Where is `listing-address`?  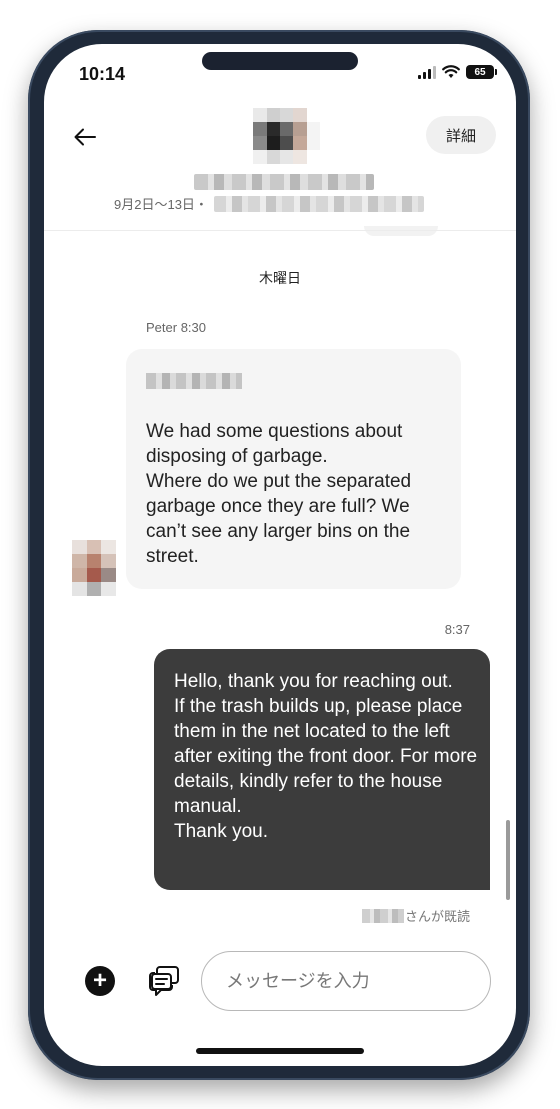
listing-address is located at coordinates (318, 203).